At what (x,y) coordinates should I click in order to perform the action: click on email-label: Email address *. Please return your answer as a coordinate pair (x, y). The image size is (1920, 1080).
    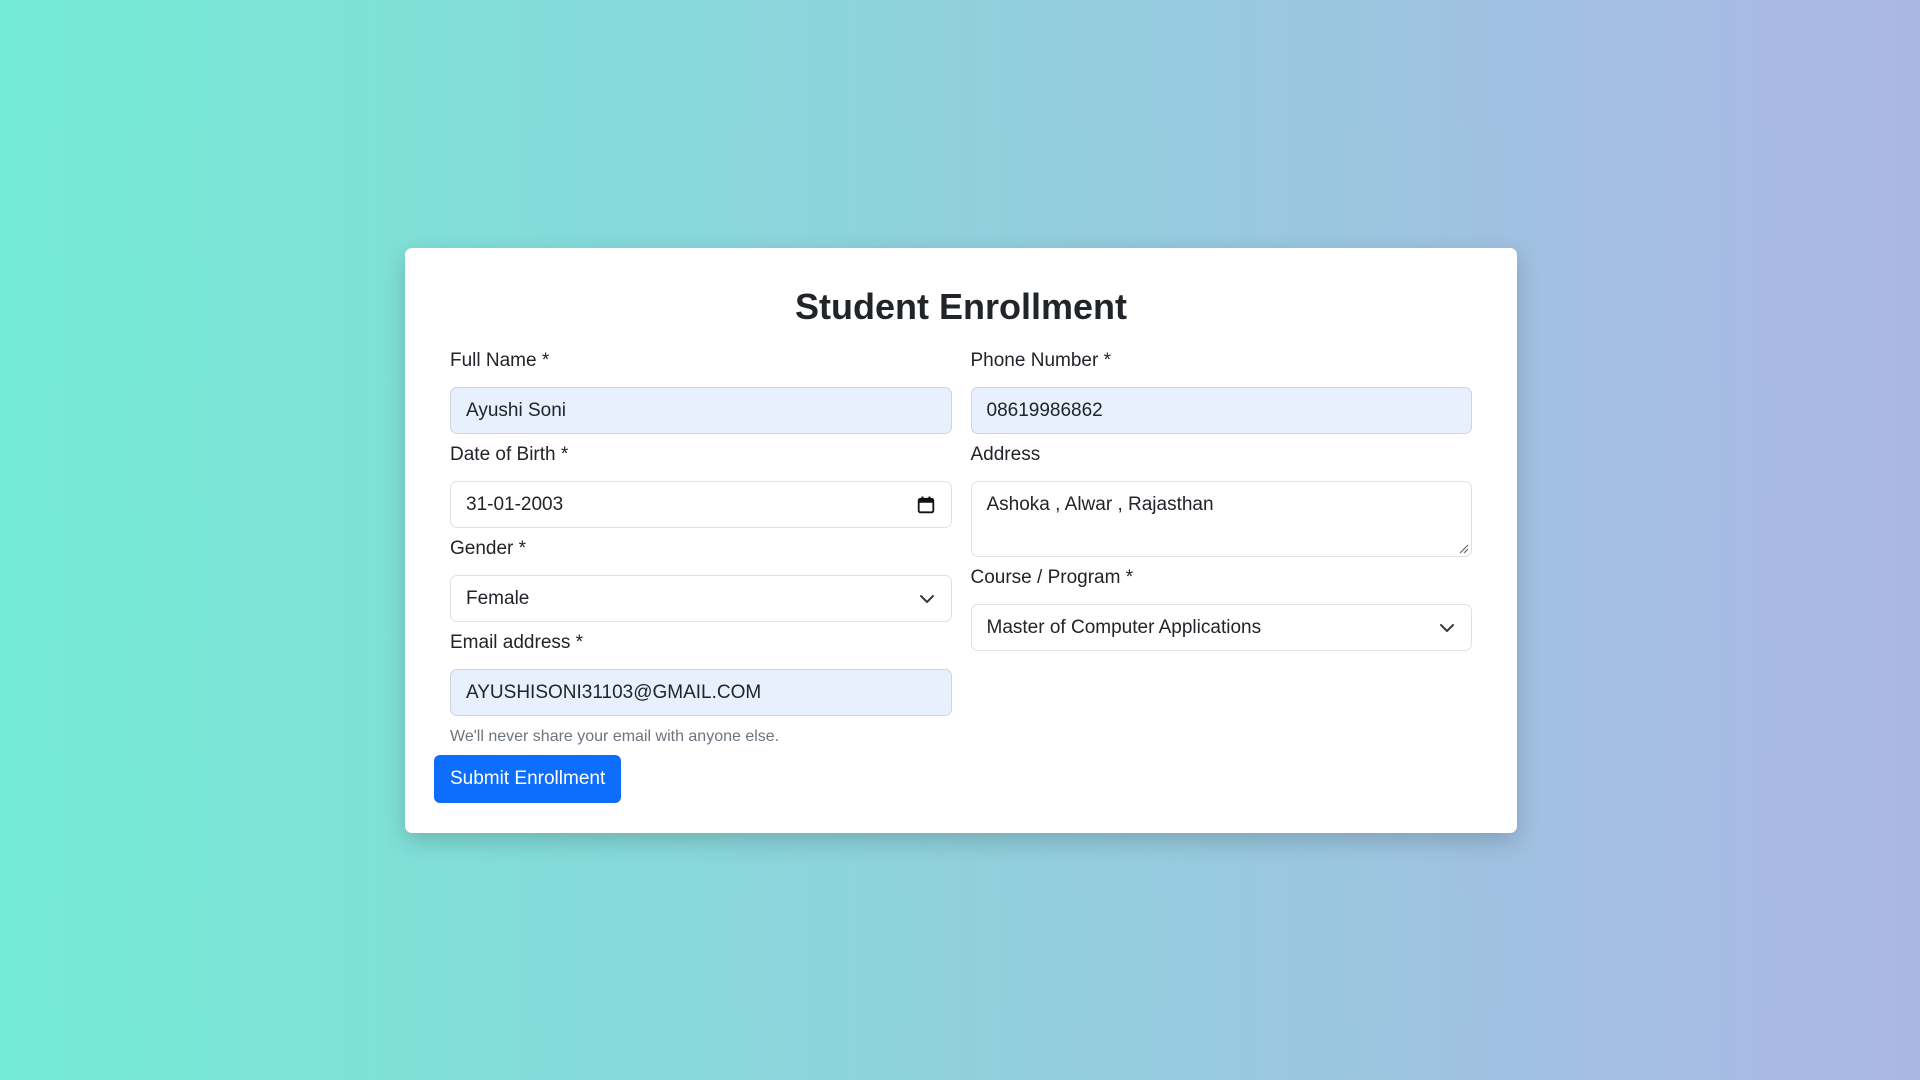
    Looking at the image, I should click on (517, 642).